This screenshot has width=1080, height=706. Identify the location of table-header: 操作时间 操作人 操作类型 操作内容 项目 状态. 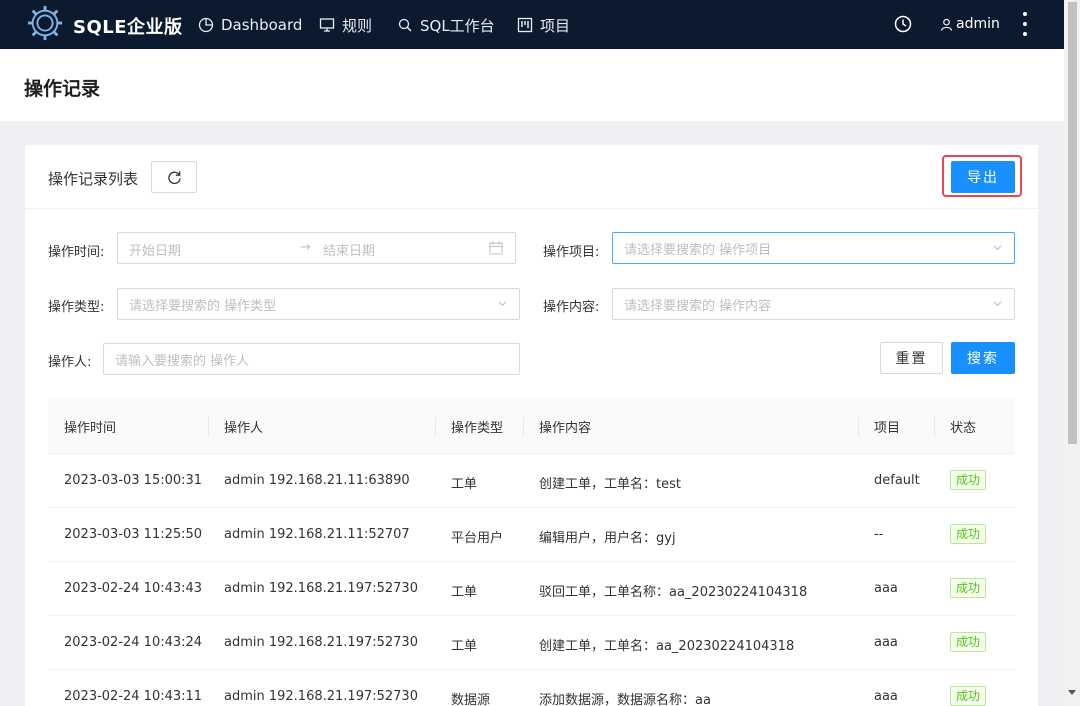
(531, 426).